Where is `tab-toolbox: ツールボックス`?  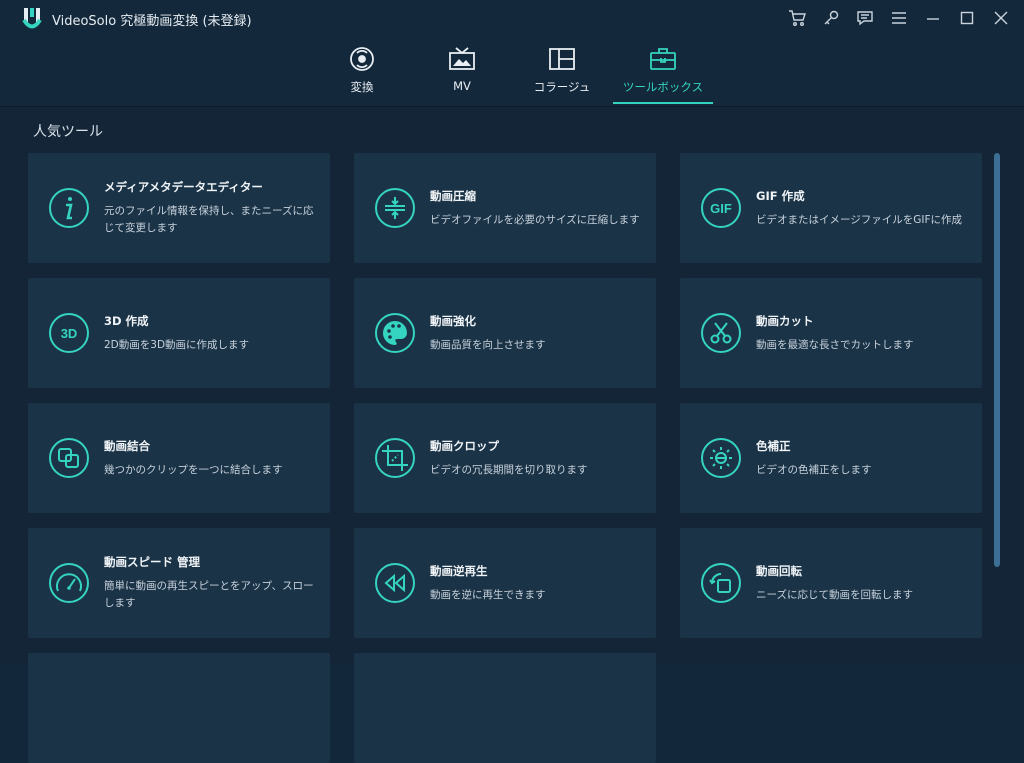 tab-toolbox: ツールボックス is located at coordinates (663, 71).